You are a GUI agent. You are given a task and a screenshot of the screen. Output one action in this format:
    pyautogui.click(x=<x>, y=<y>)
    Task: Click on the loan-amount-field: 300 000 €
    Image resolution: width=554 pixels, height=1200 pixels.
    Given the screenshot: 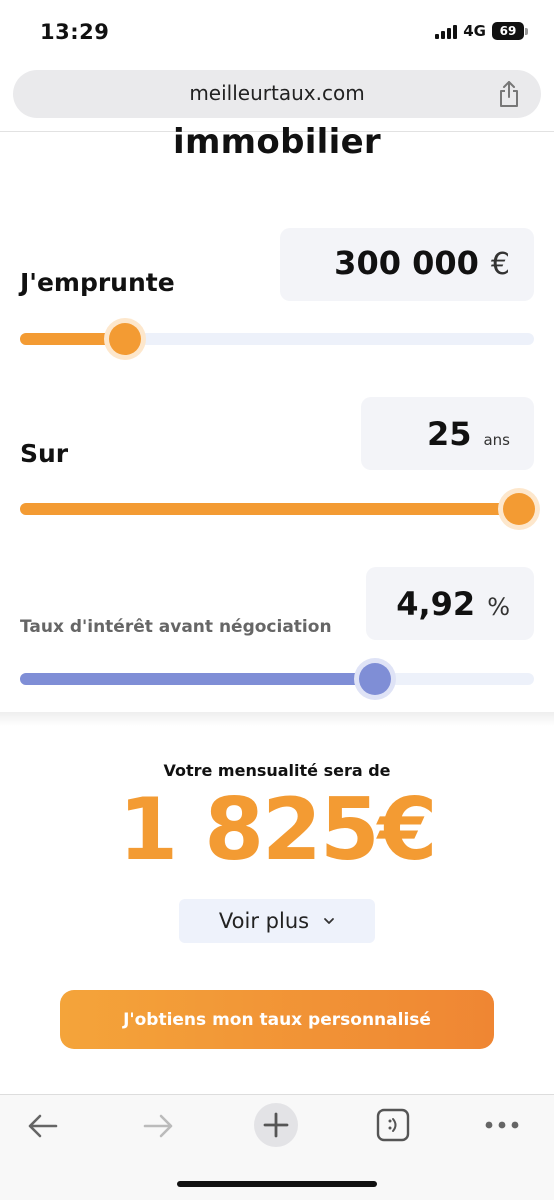 What is the action you would take?
    pyautogui.click(x=407, y=264)
    